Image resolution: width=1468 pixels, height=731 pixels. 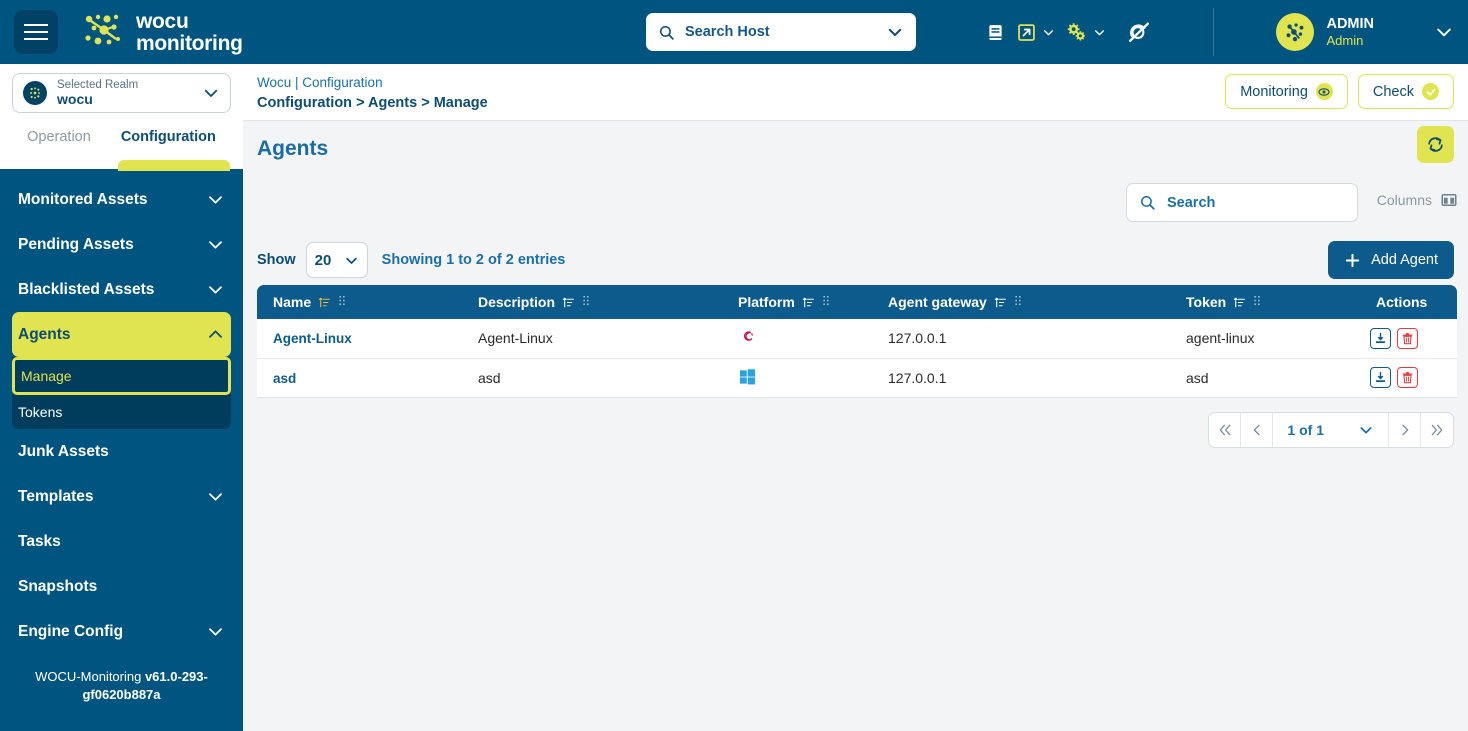 I want to click on sidebar-item-monitored-assets: Monitored Assets, so click(x=121, y=199).